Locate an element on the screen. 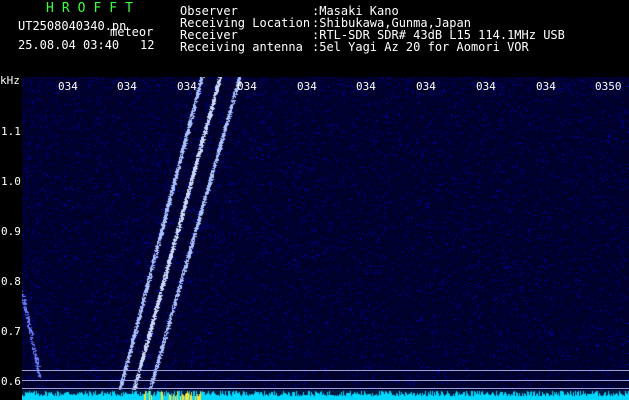 The image size is (629, 400). antenna-value: :5el Yagi Az 20 for Aomori VOR is located at coordinates (420, 47).